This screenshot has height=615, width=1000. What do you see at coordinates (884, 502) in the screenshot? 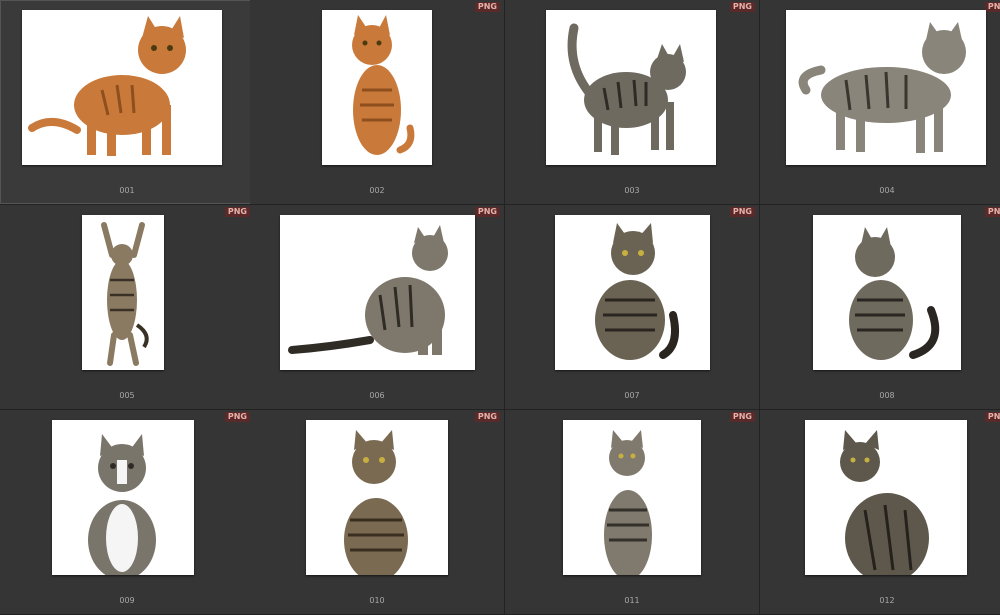
I see `tabby-cat-sitting-back-image` at bounding box center [884, 502].